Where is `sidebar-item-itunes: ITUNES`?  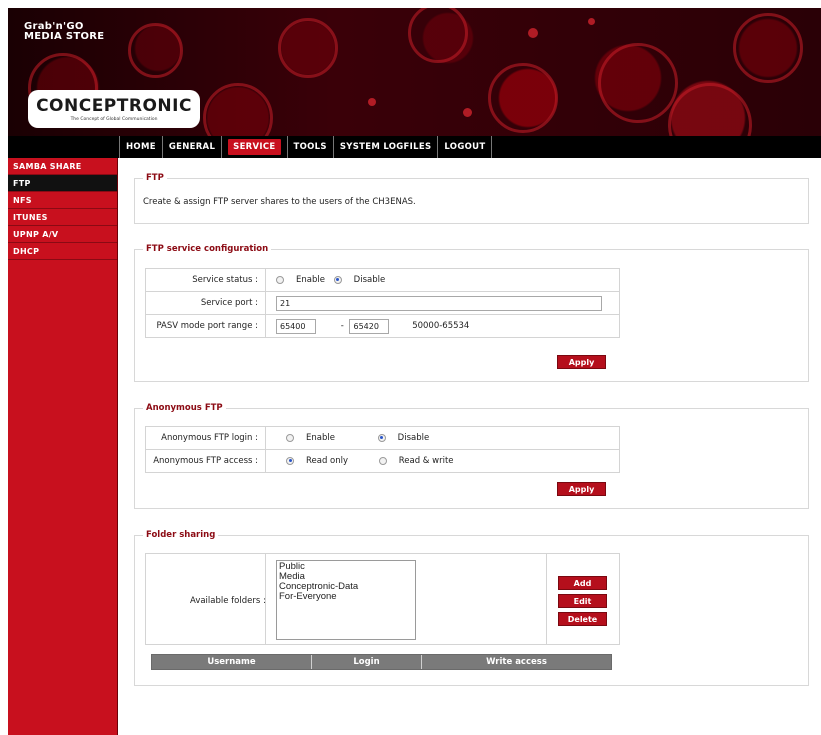
sidebar-item-itunes: ITUNES is located at coordinates (62, 217).